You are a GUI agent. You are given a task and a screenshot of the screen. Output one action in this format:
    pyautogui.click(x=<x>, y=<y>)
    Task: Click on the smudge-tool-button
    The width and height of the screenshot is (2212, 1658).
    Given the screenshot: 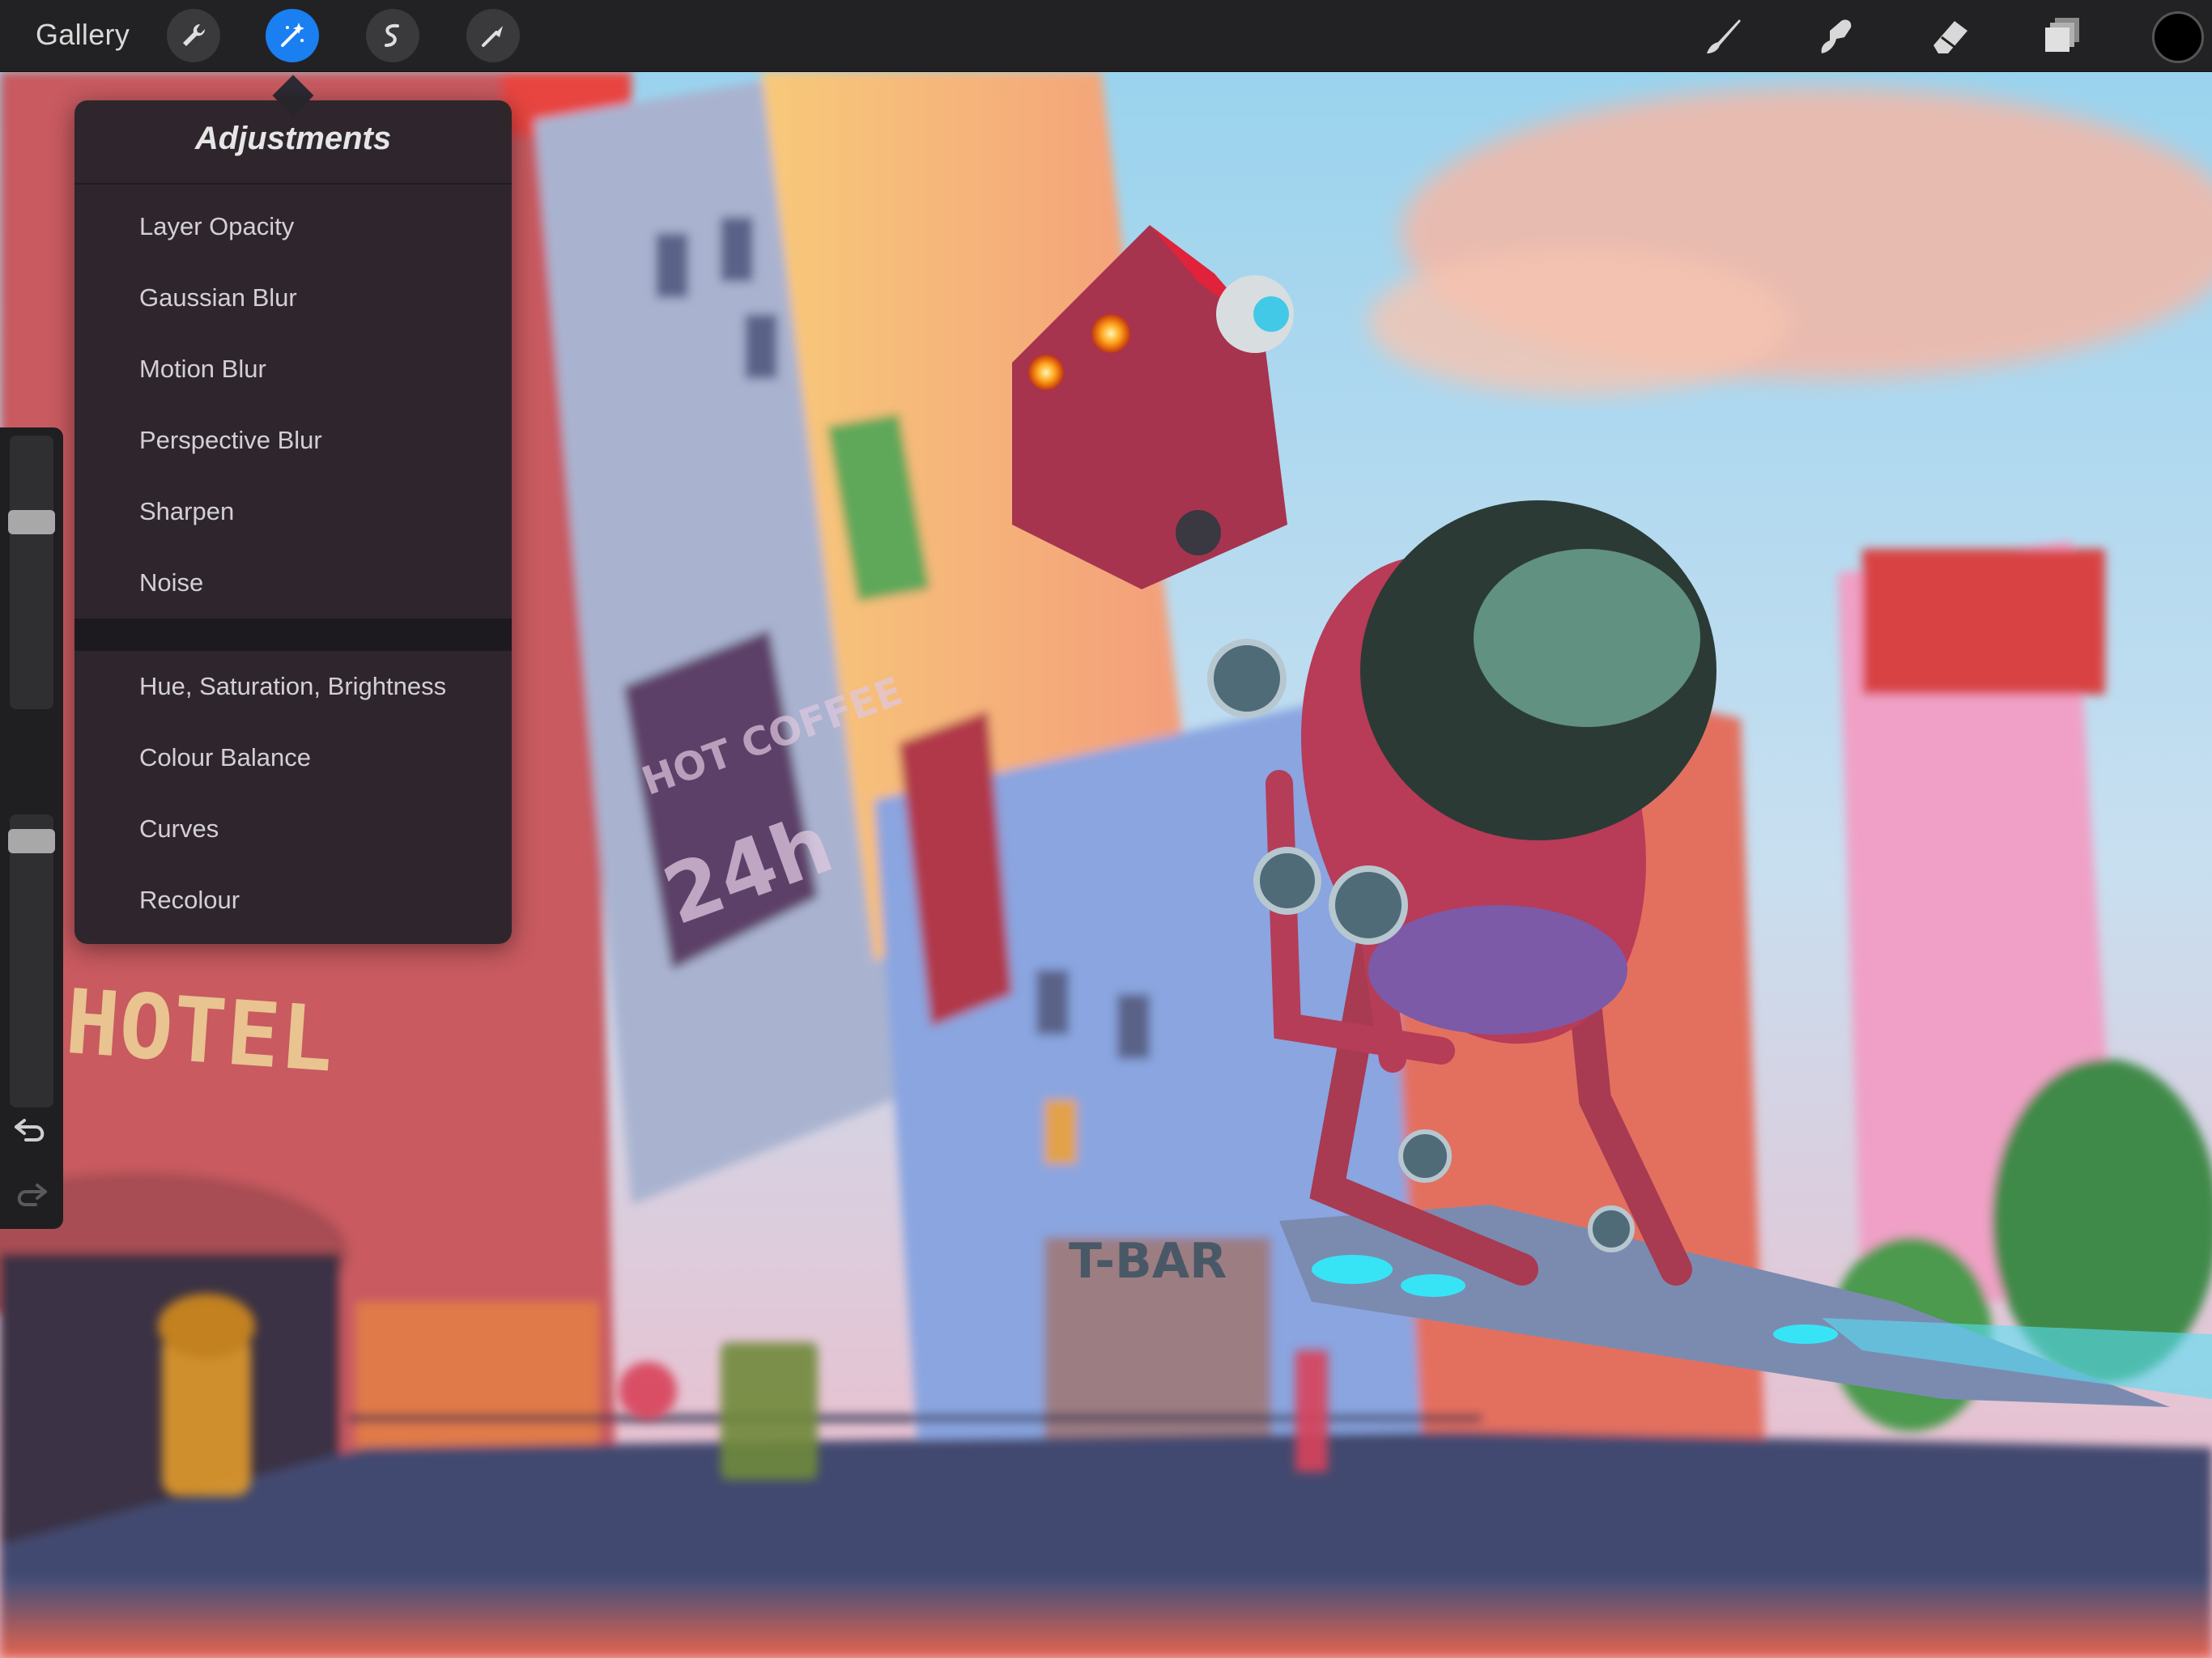 What is the action you would take?
    pyautogui.click(x=1837, y=35)
    